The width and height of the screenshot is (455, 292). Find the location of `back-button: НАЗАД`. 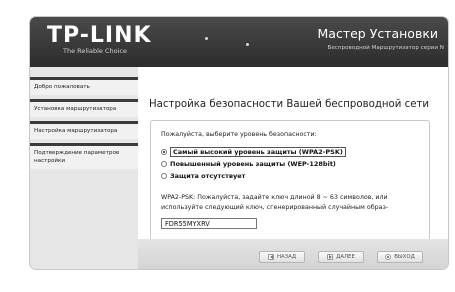

back-button: НАЗАД is located at coordinates (282, 257).